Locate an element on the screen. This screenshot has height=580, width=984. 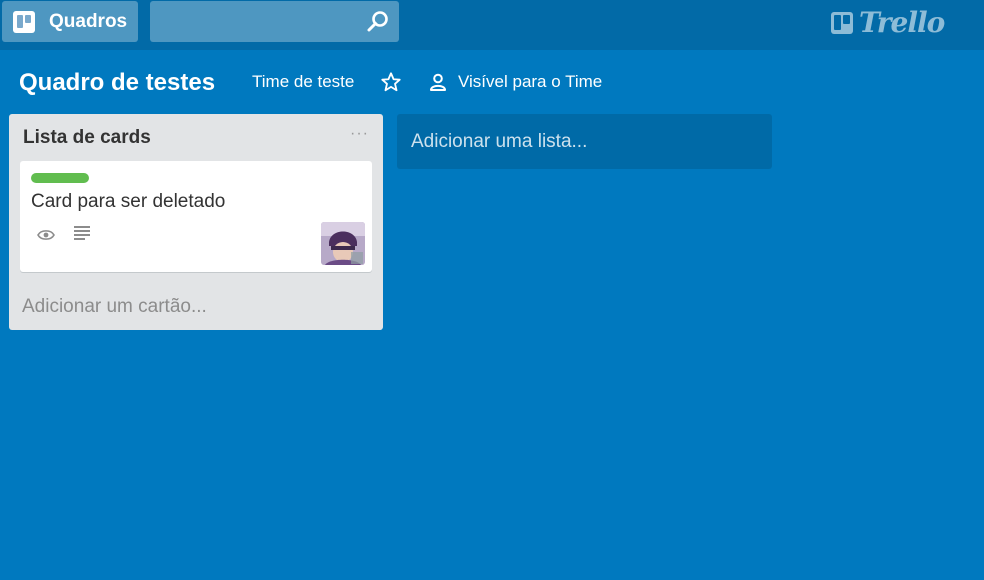
board-title: Quadro de testes is located at coordinates (117, 83).